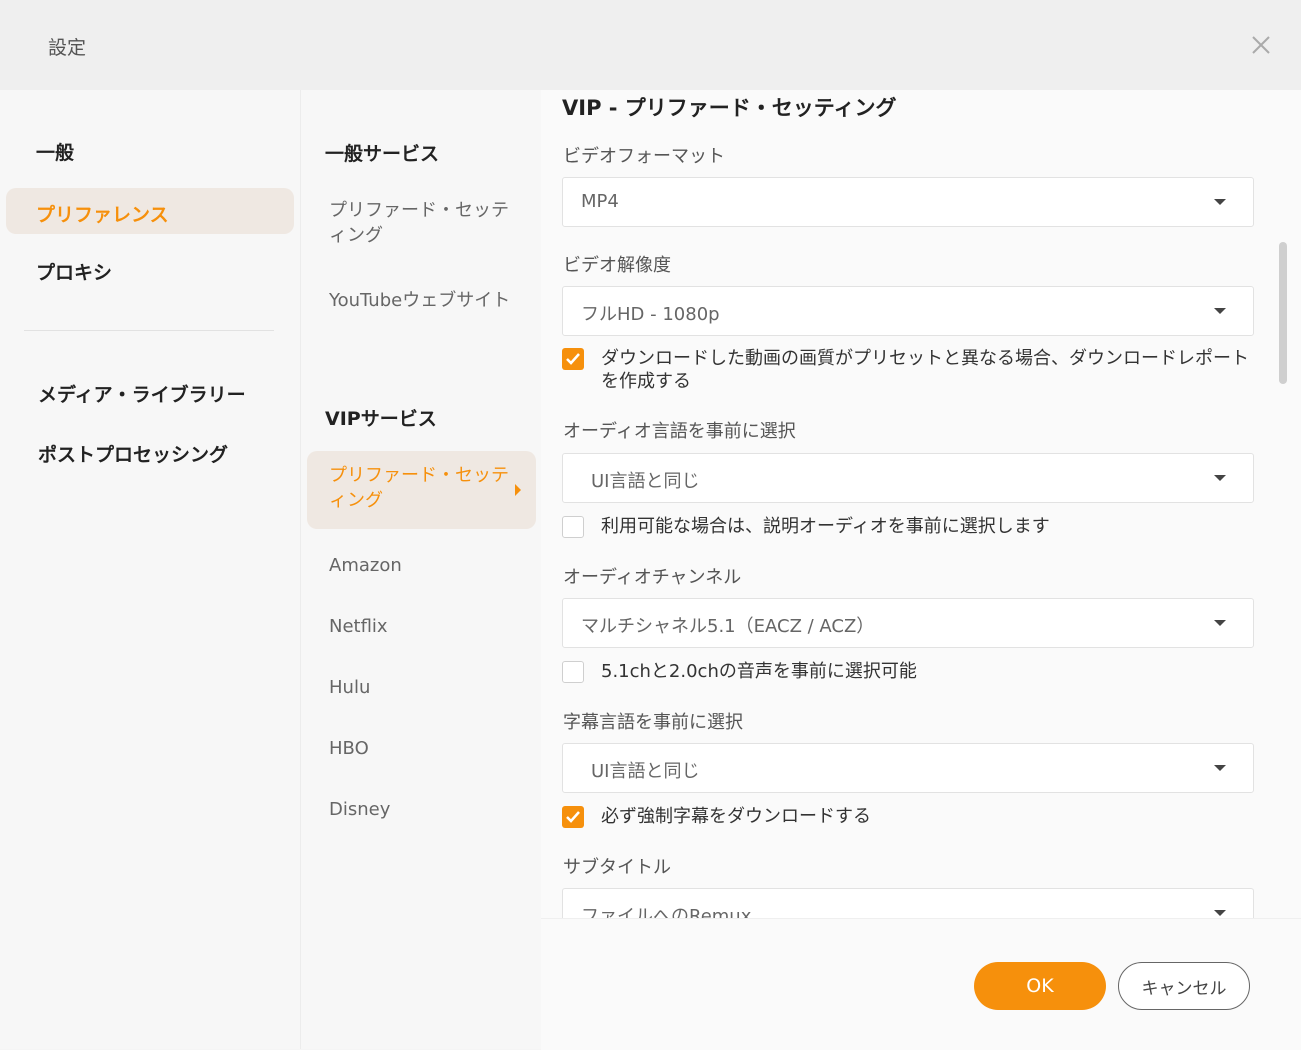 The height and width of the screenshot is (1050, 1301). I want to click on audio-language-select: UI言語と同じ, so click(908, 478).